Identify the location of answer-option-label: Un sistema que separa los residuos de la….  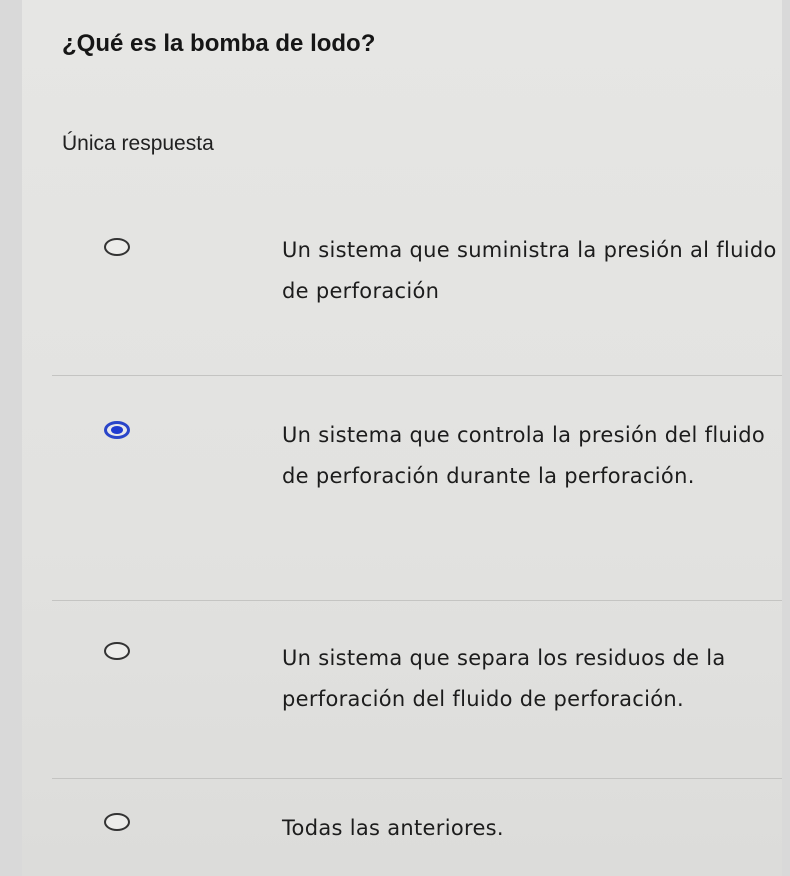
(504, 678).